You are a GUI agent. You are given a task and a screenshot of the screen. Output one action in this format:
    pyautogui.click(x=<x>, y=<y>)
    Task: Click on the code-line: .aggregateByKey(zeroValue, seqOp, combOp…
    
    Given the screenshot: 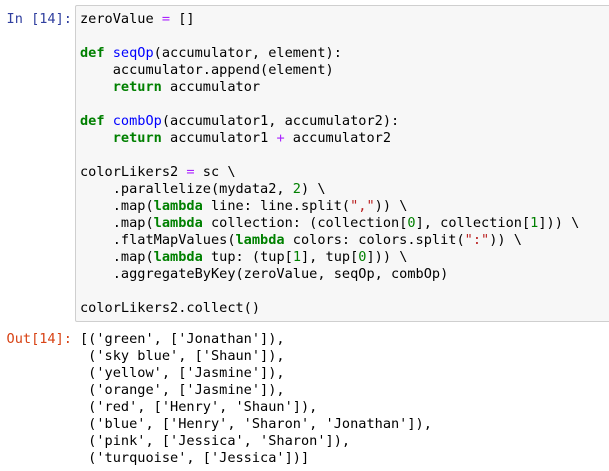 What is the action you would take?
    pyautogui.click(x=329, y=274)
    